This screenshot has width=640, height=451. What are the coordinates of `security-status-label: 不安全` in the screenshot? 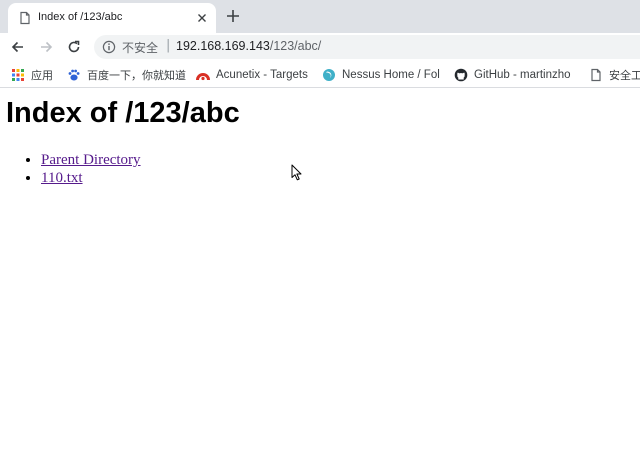 It's located at (140, 48).